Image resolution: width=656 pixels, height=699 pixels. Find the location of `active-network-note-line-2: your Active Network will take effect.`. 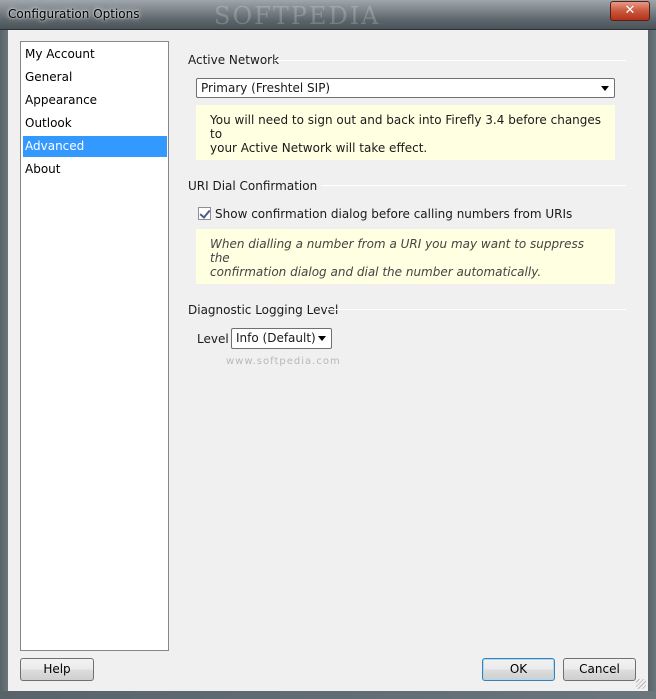

active-network-note-line-2: your Active Network will take effect. is located at coordinates (319, 148).